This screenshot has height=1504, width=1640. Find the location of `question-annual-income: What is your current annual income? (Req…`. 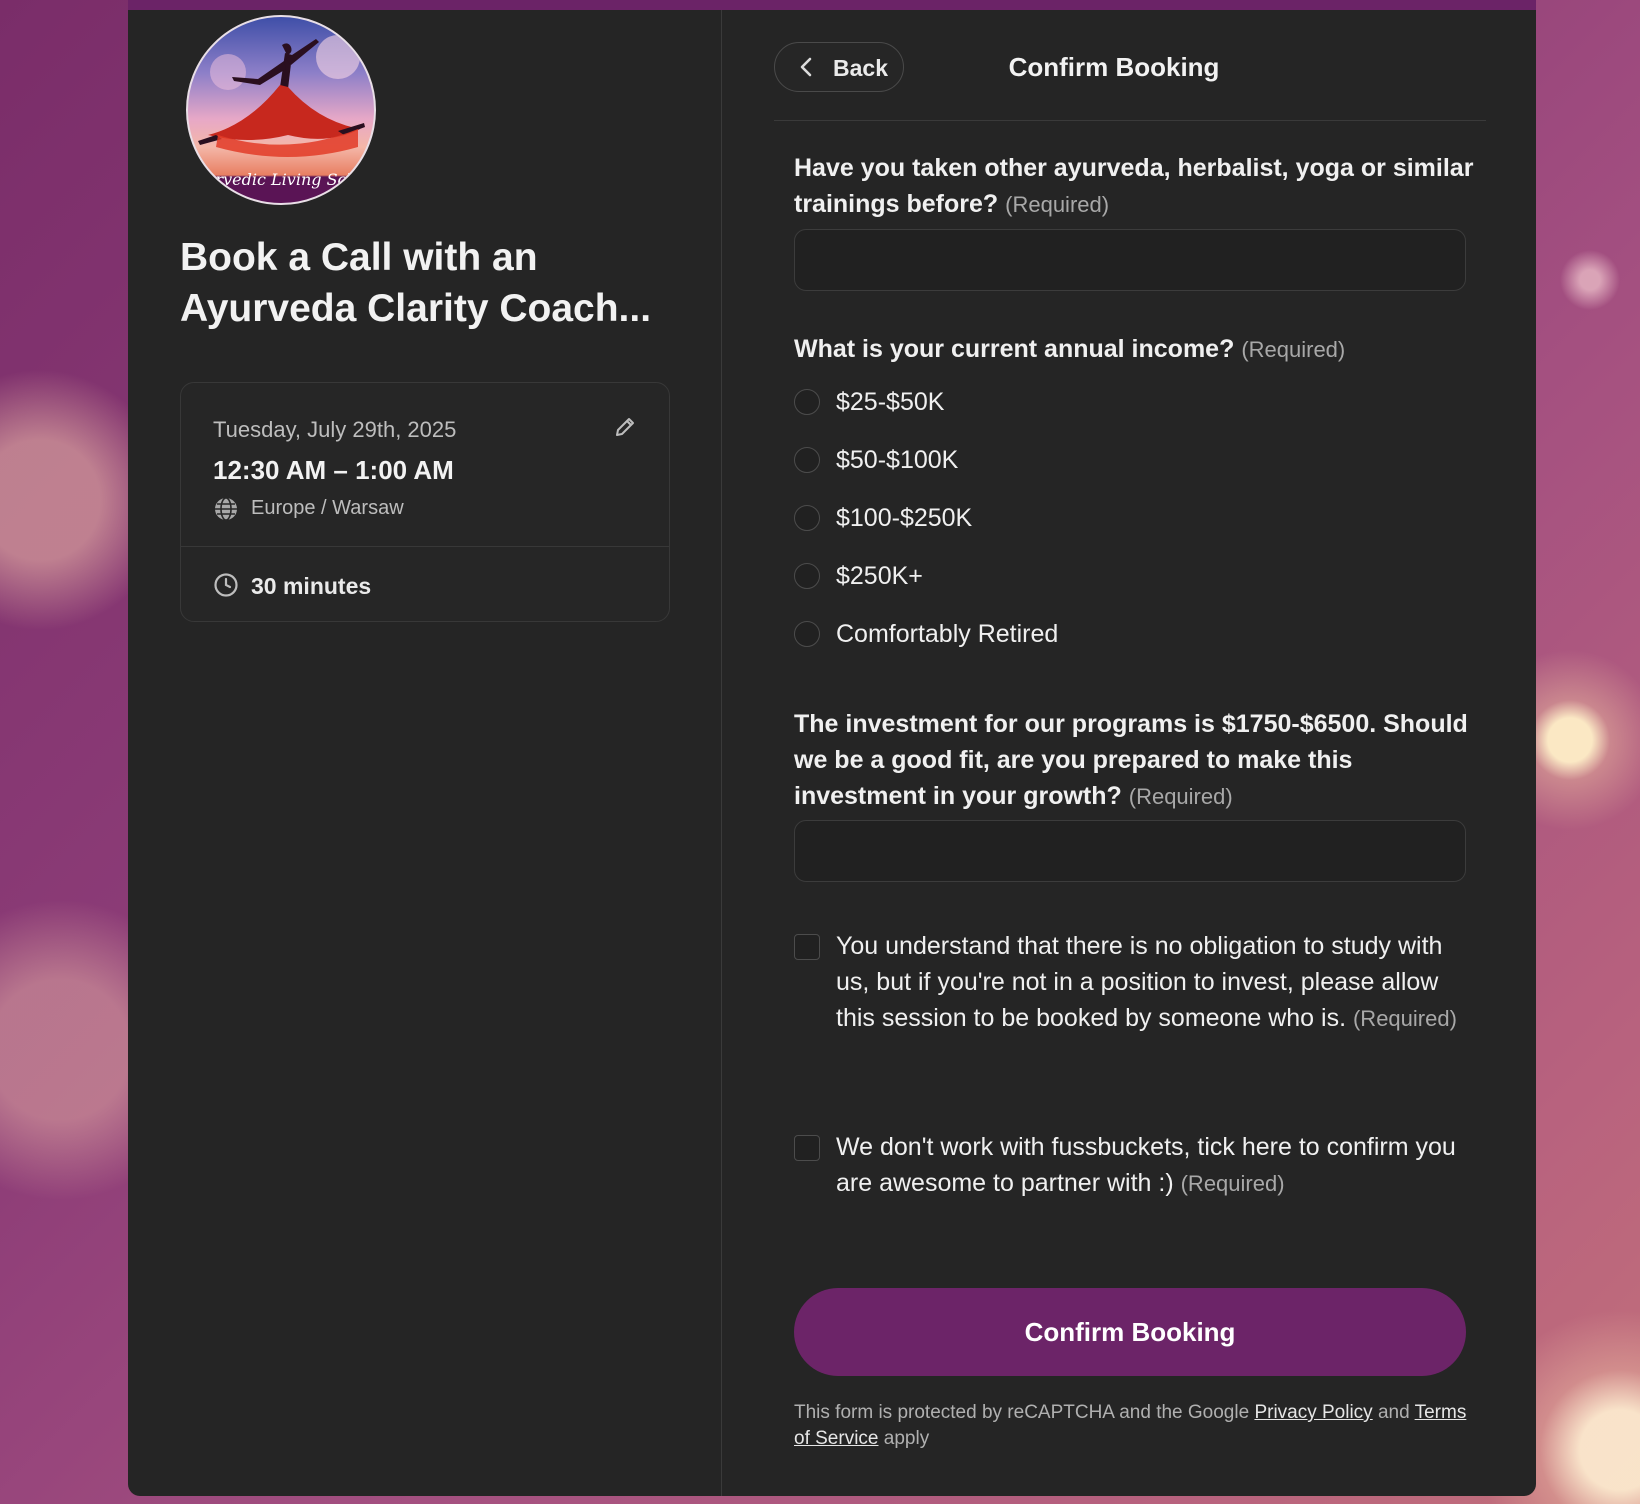

question-annual-income: What is your current annual income? (Req… is located at coordinates (1134, 349).